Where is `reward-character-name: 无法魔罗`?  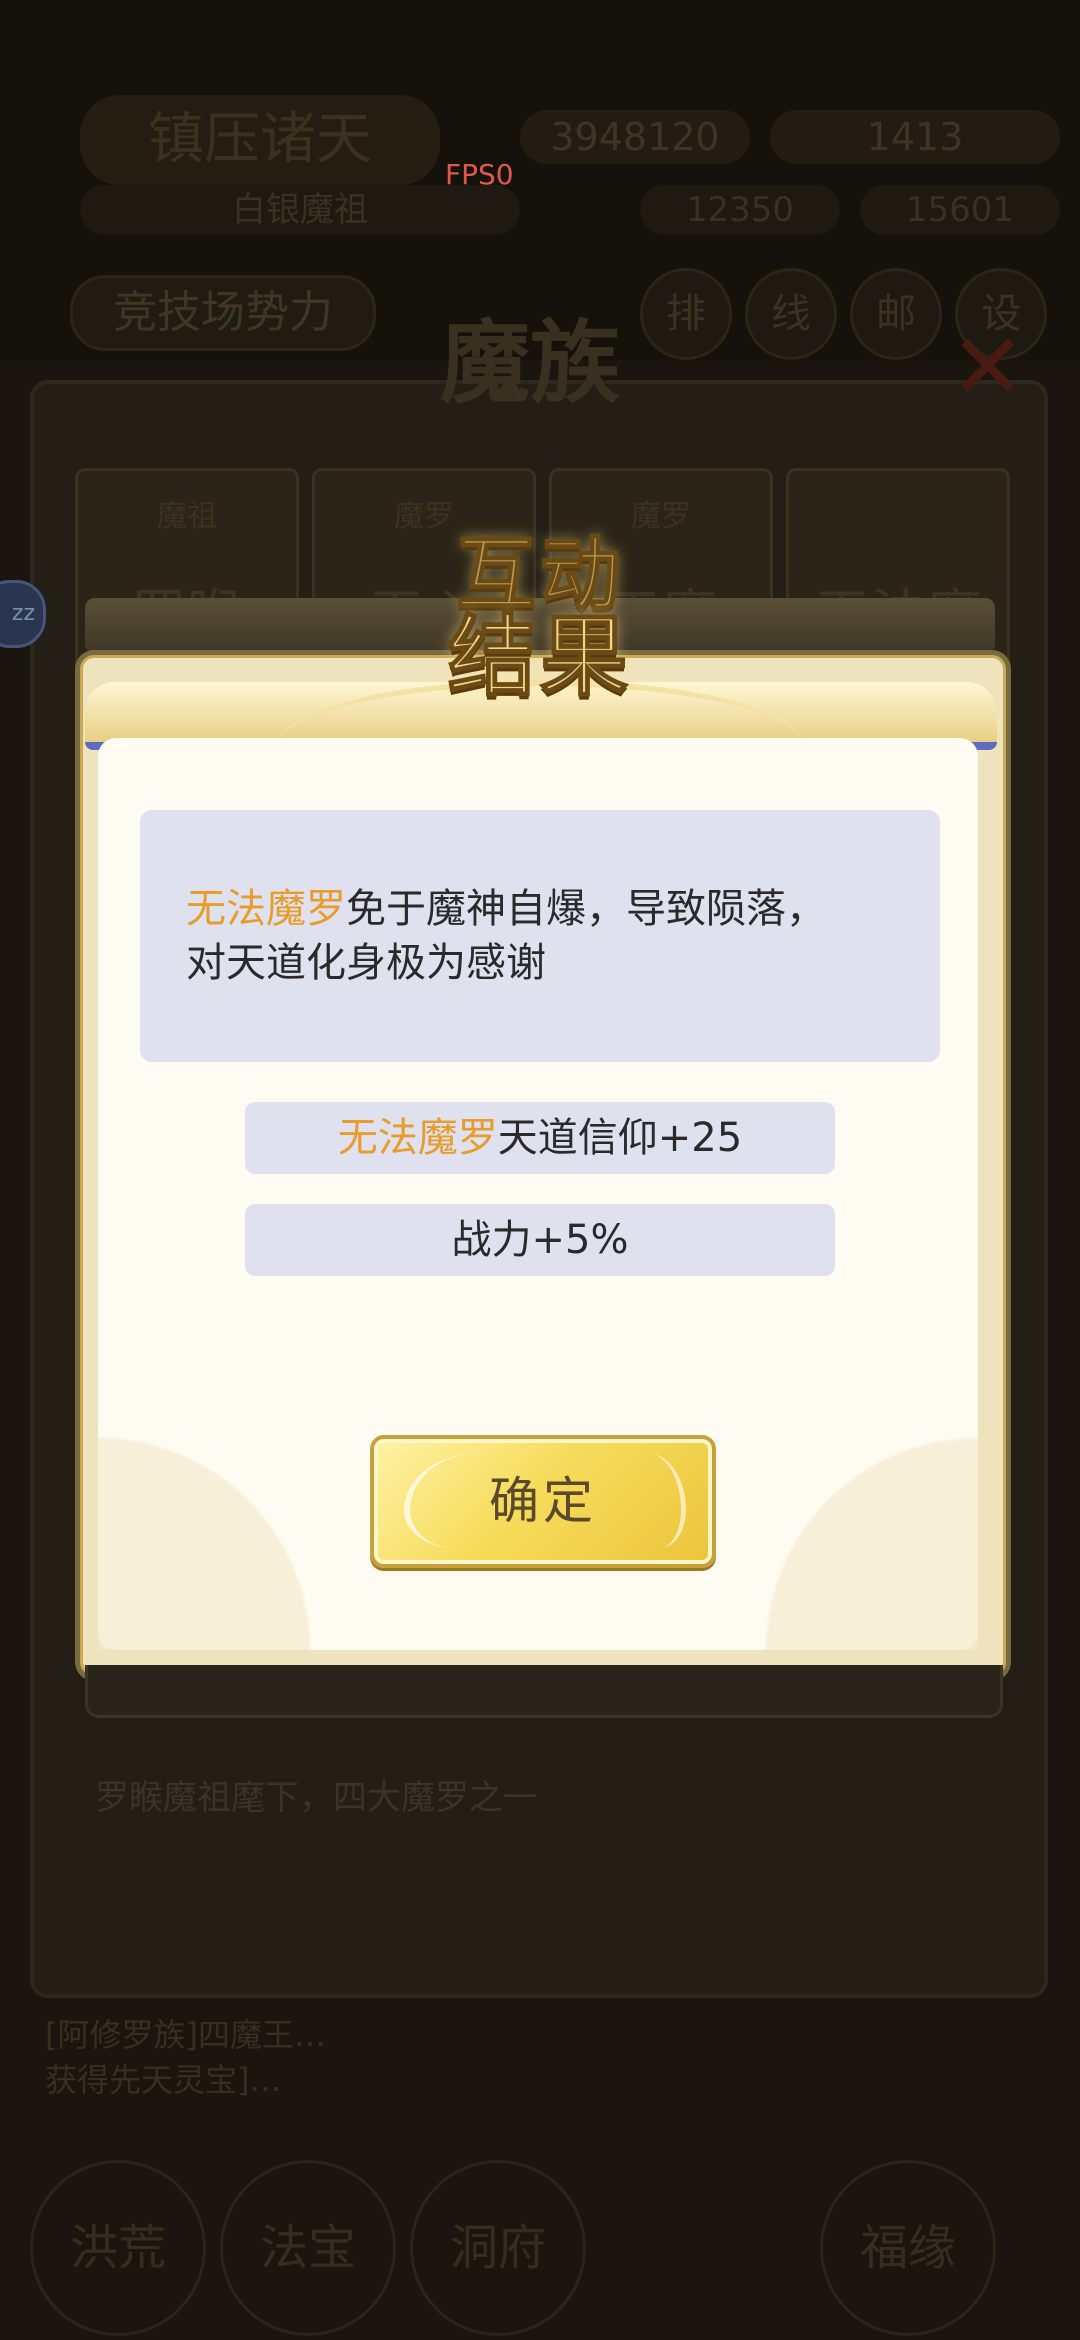 reward-character-name: 无法魔罗 is located at coordinates (417, 1138).